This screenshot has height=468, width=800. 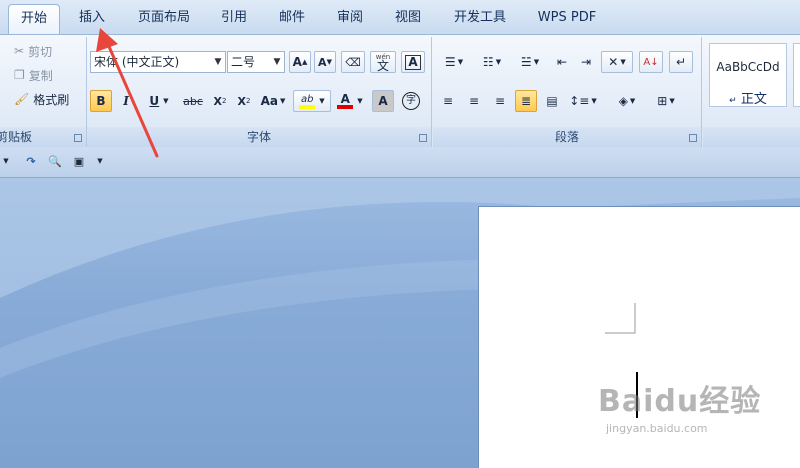 I want to click on grow-font-button: A ▲, so click(x=300, y=62).